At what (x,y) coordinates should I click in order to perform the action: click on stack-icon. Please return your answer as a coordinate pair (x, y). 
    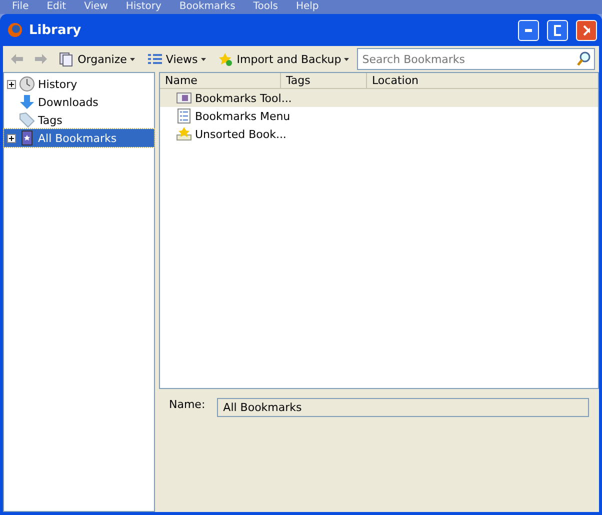
    Looking at the image, I should click on (66, 59).